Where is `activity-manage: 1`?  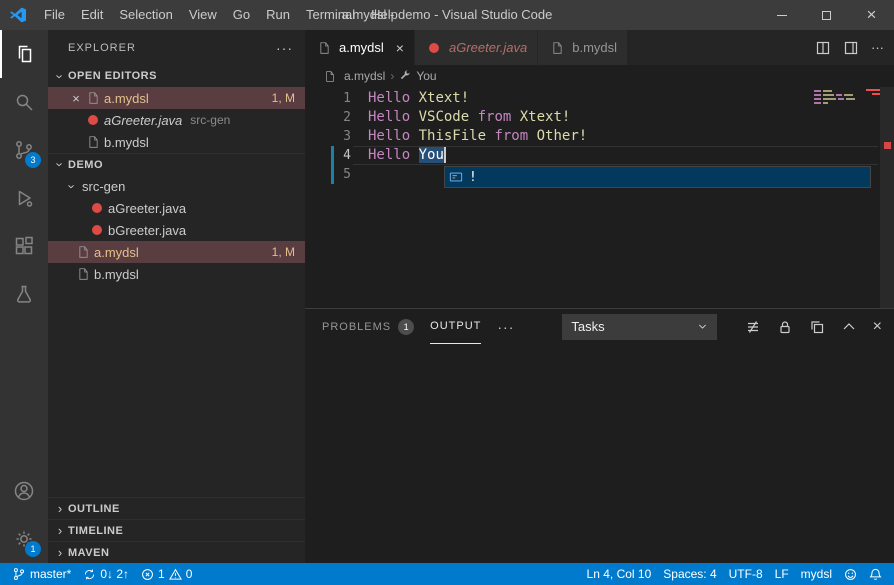
activity-manage: 1 is located at coordinates (24, 539).